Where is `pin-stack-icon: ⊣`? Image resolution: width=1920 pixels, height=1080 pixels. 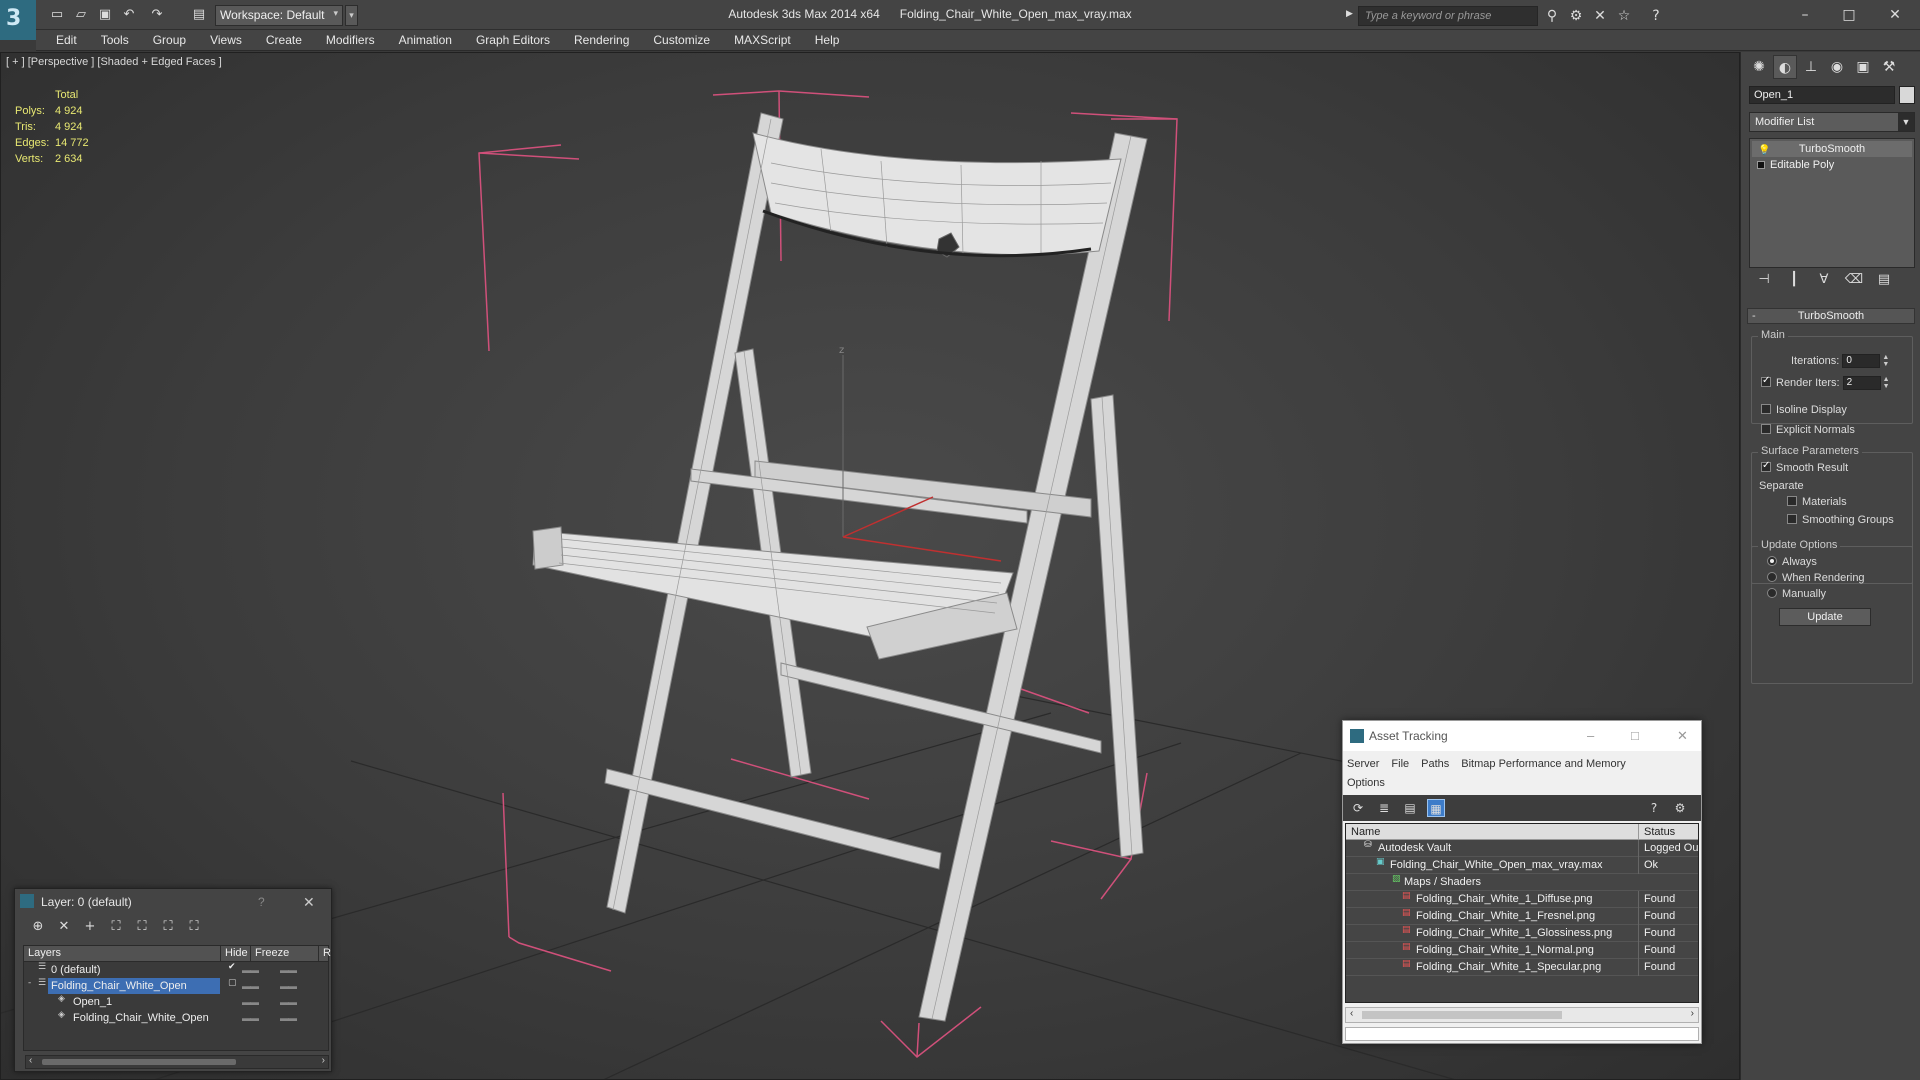 pin-stack-icon: ⊣ is located at coordinates (1764, 279).